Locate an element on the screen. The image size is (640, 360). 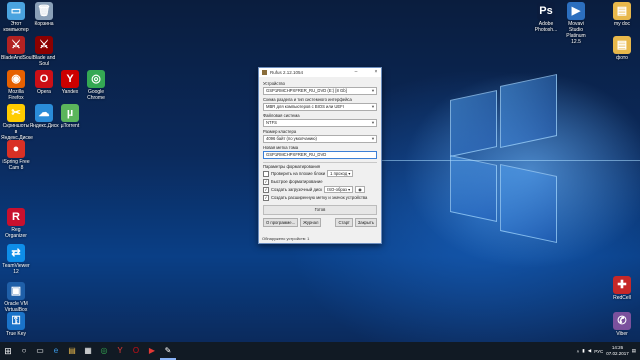
quick-format-checkbox: ✓ is located at coordinates (266, 181).